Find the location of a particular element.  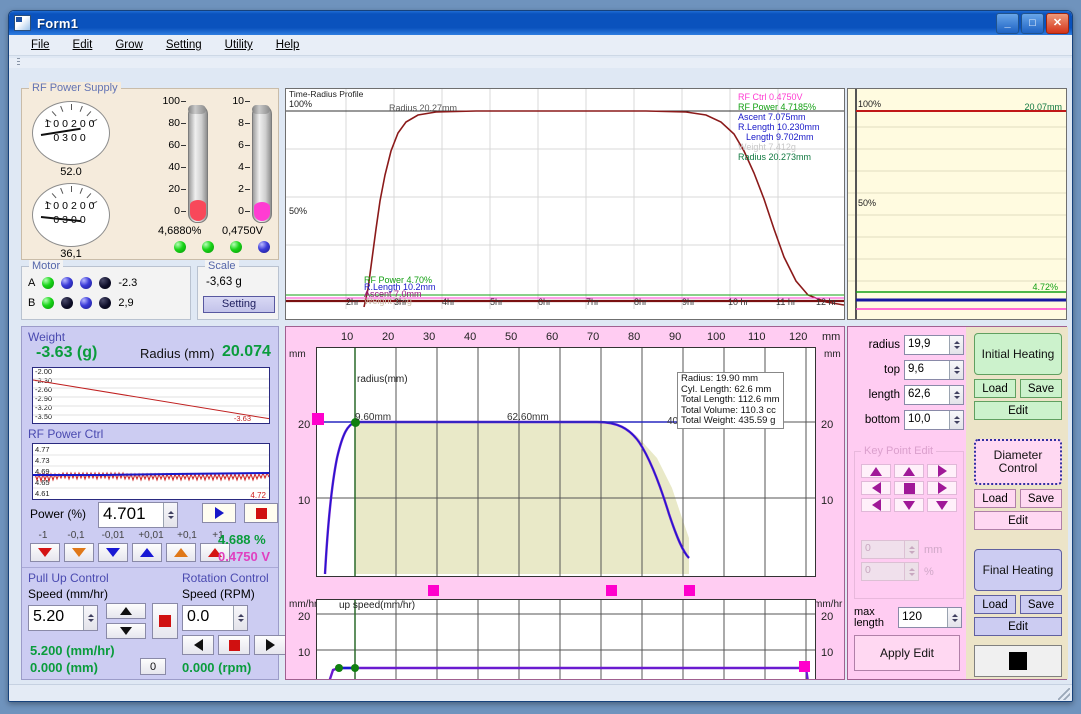

power-play-button is located at coordinates (219, 513).